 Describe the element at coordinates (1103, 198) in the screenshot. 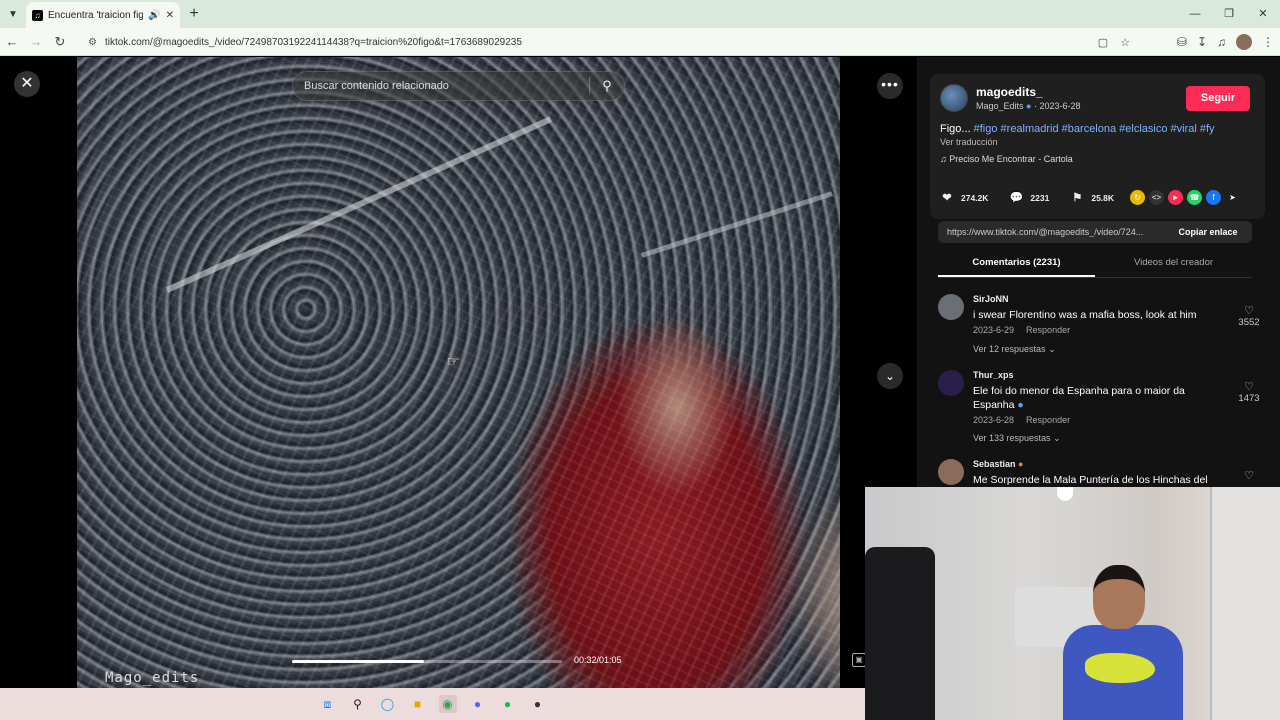

I see `save-count: 25.8K` at that location.